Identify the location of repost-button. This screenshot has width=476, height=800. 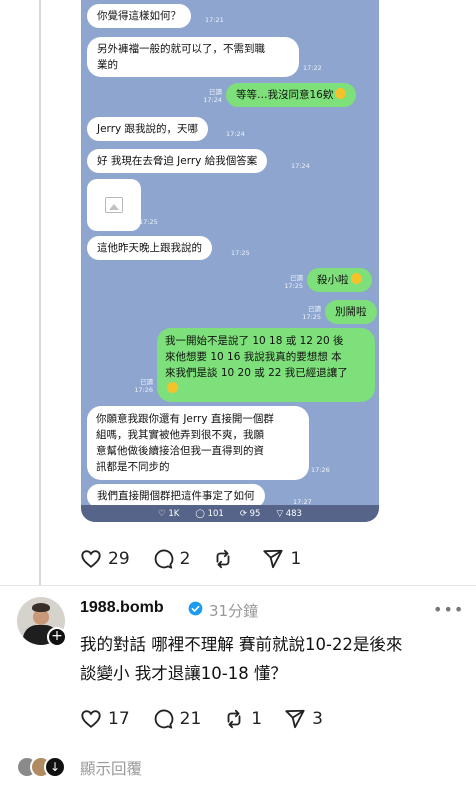
(226, 559).